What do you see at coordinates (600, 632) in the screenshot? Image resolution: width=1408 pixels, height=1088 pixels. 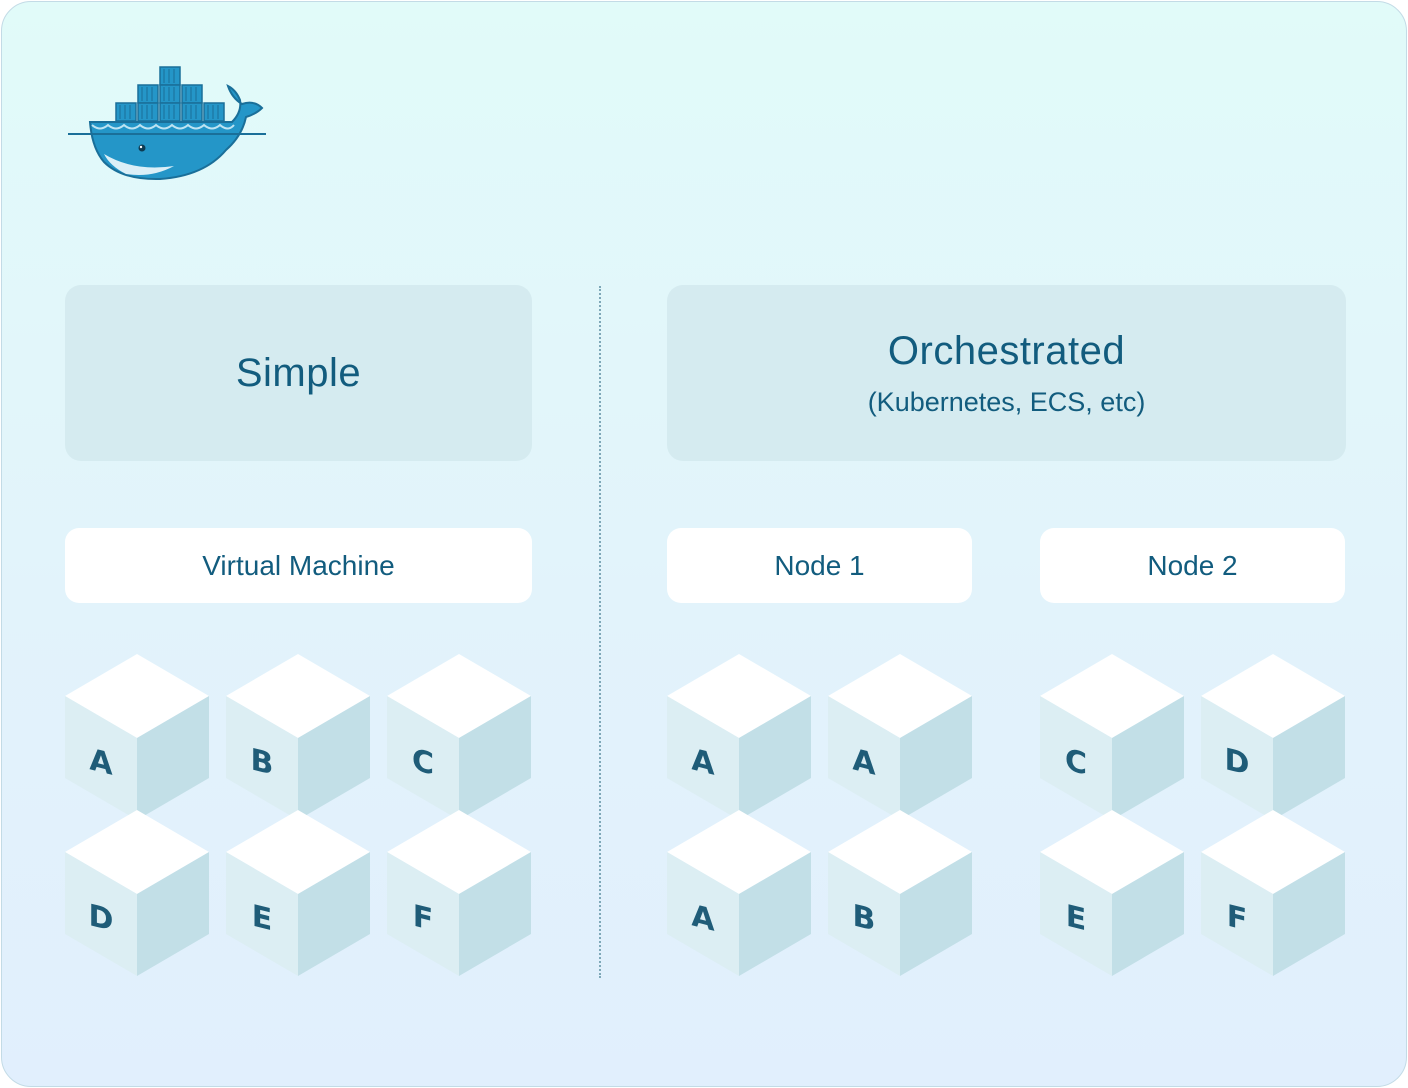 I see `section-divider` at bounding box center [600, 632].